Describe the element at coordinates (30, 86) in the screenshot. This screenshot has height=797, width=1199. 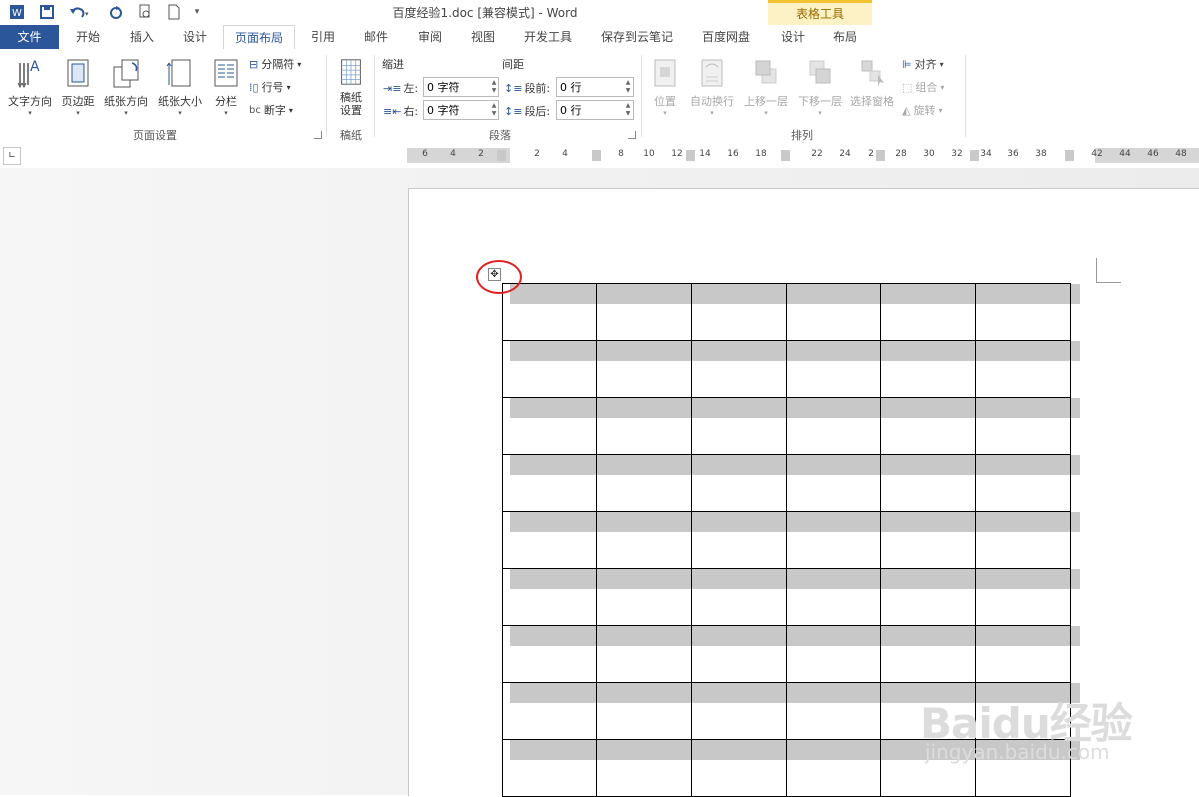
I see `text-direction-button: A 文字方向 ▾` at that location.